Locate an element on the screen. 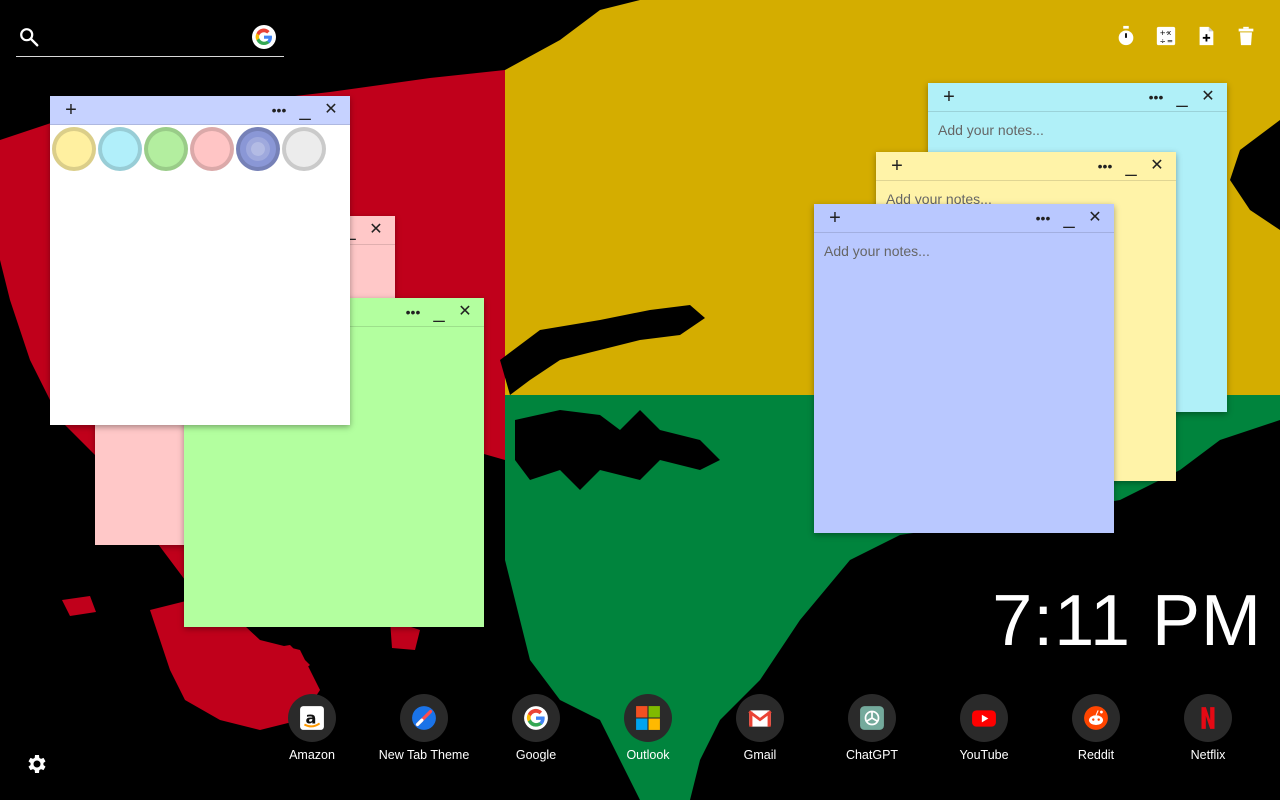  add-note-icon is located at coordinates (1206, 36).